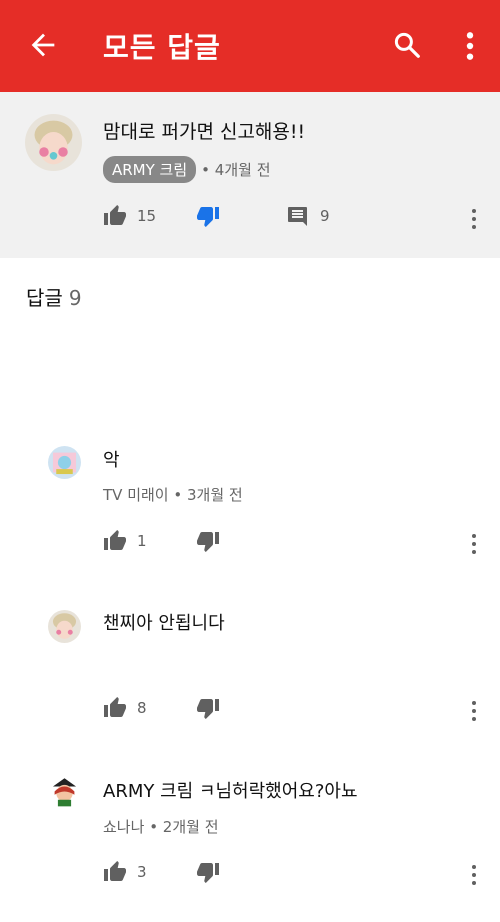 Image resolution: width=500 pixels, height=922 pixels. I want to click on reply-text: 챈찌아 안됩니다, so click(164, 623).